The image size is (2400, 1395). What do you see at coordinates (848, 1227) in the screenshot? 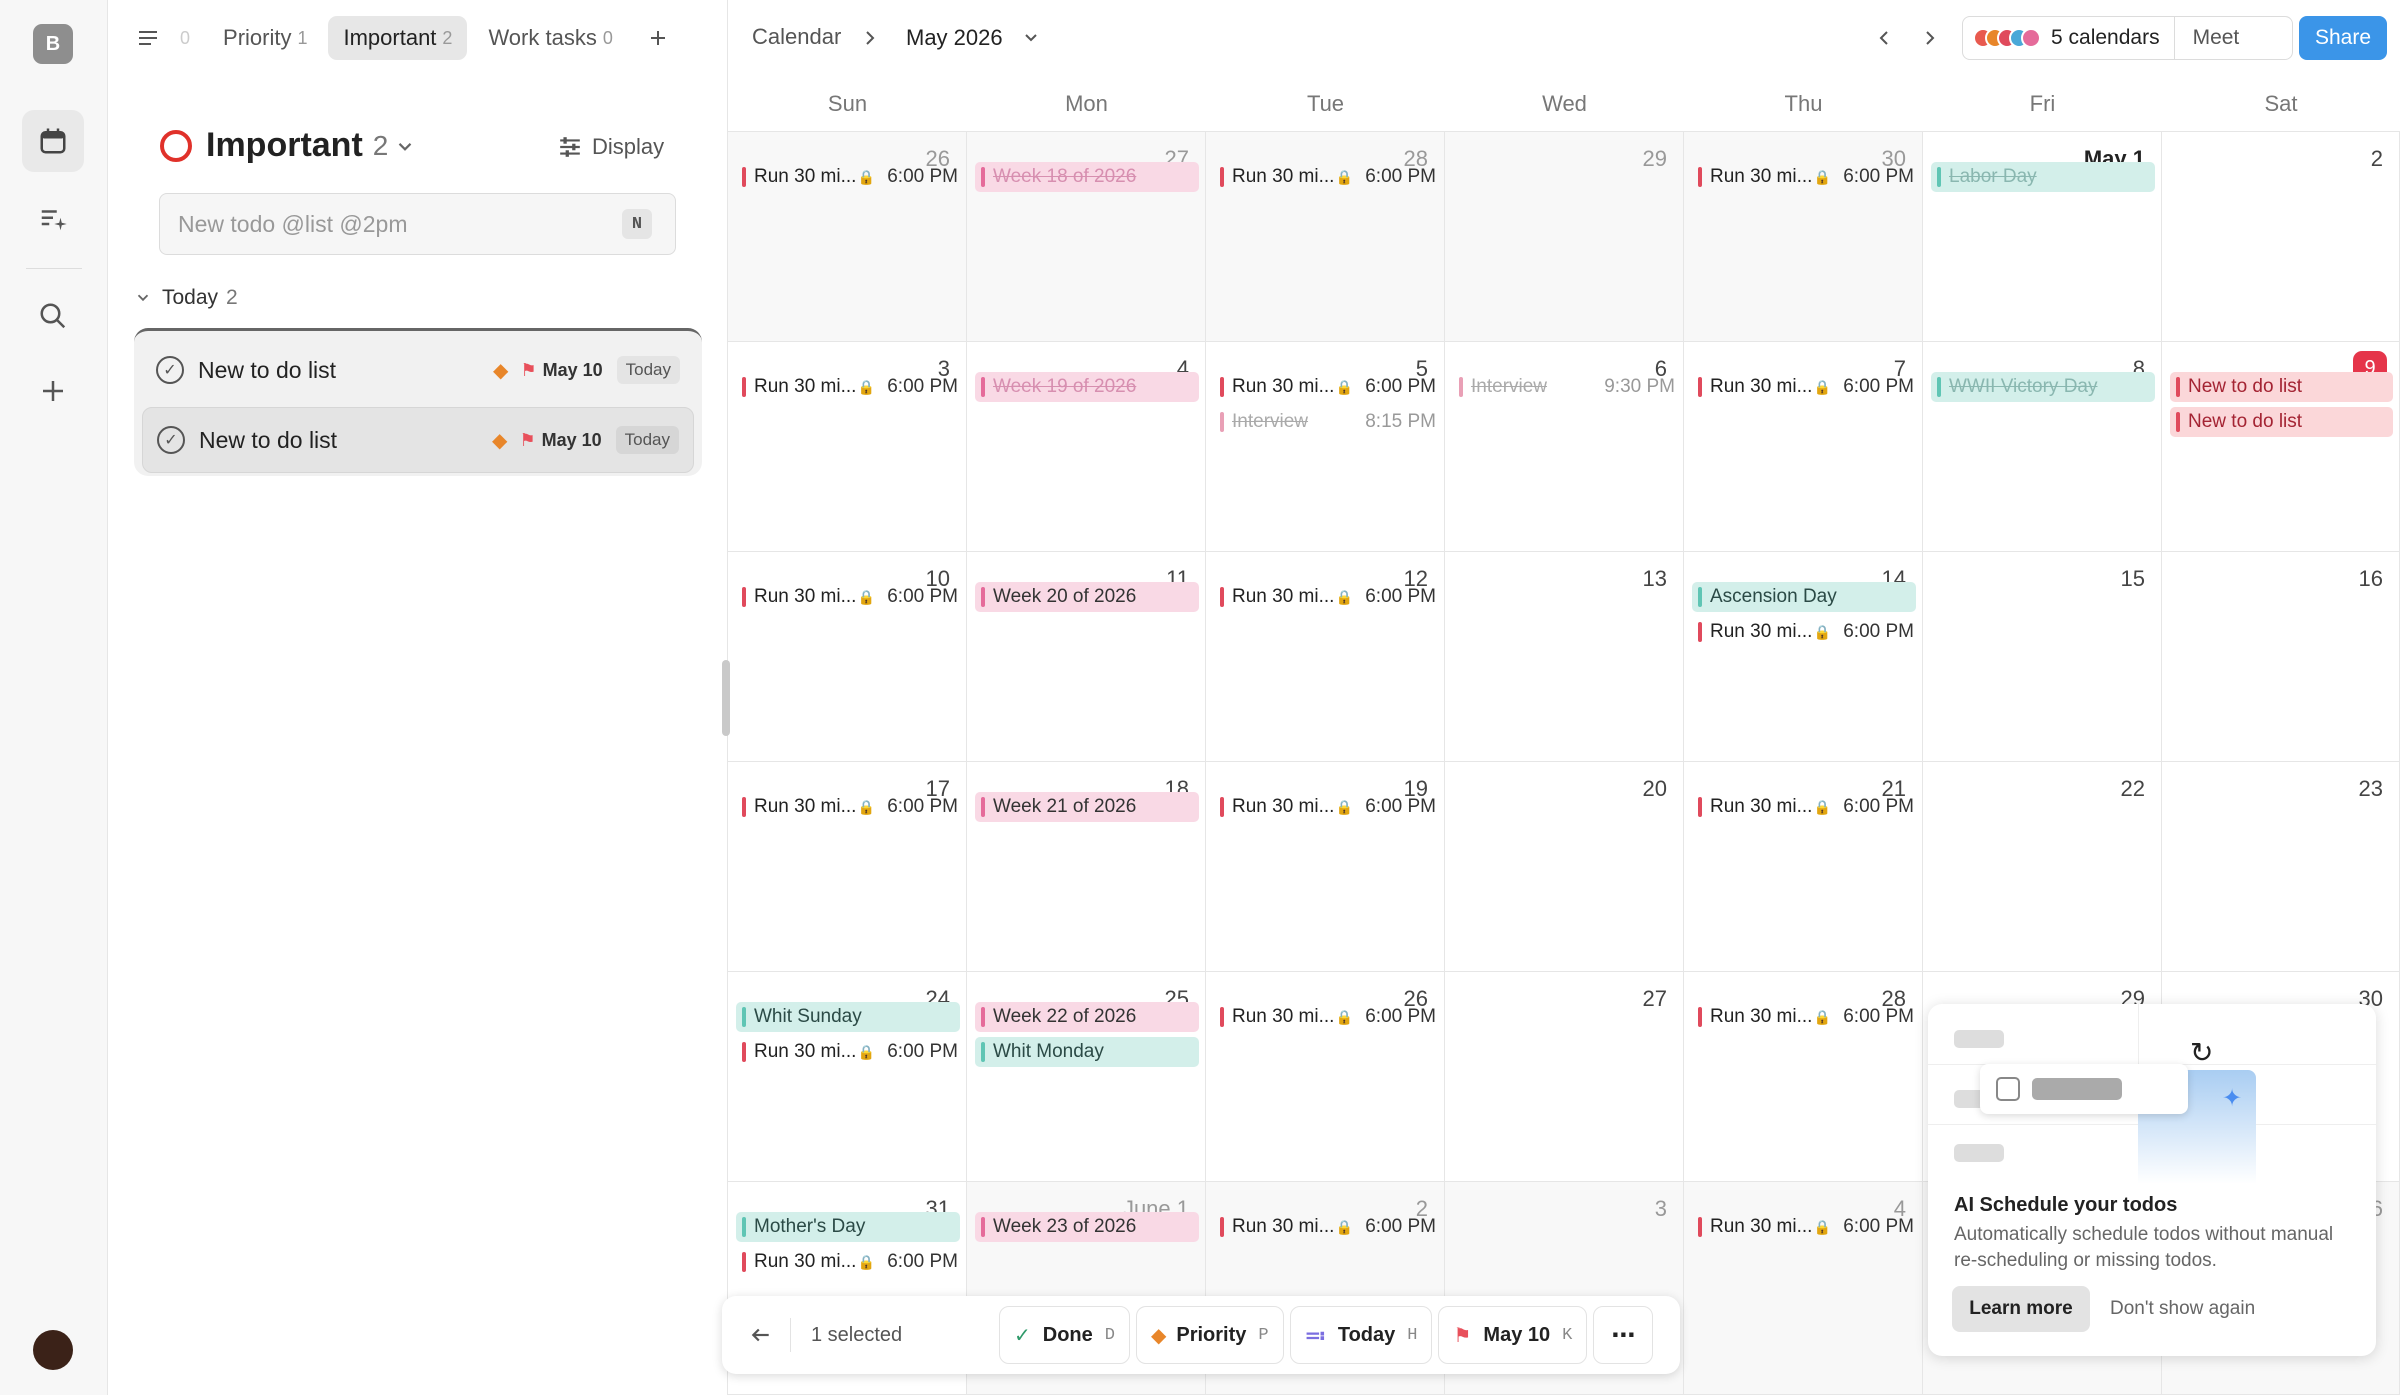
I see `calendar-event: Mother's Day` at bounding box center [848, 1227].